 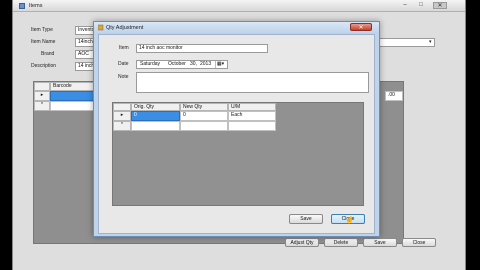 What do you see at coordinates (123, 64) in the screenshot?
I see `date-label: Date` at bounding box center [123, 64].